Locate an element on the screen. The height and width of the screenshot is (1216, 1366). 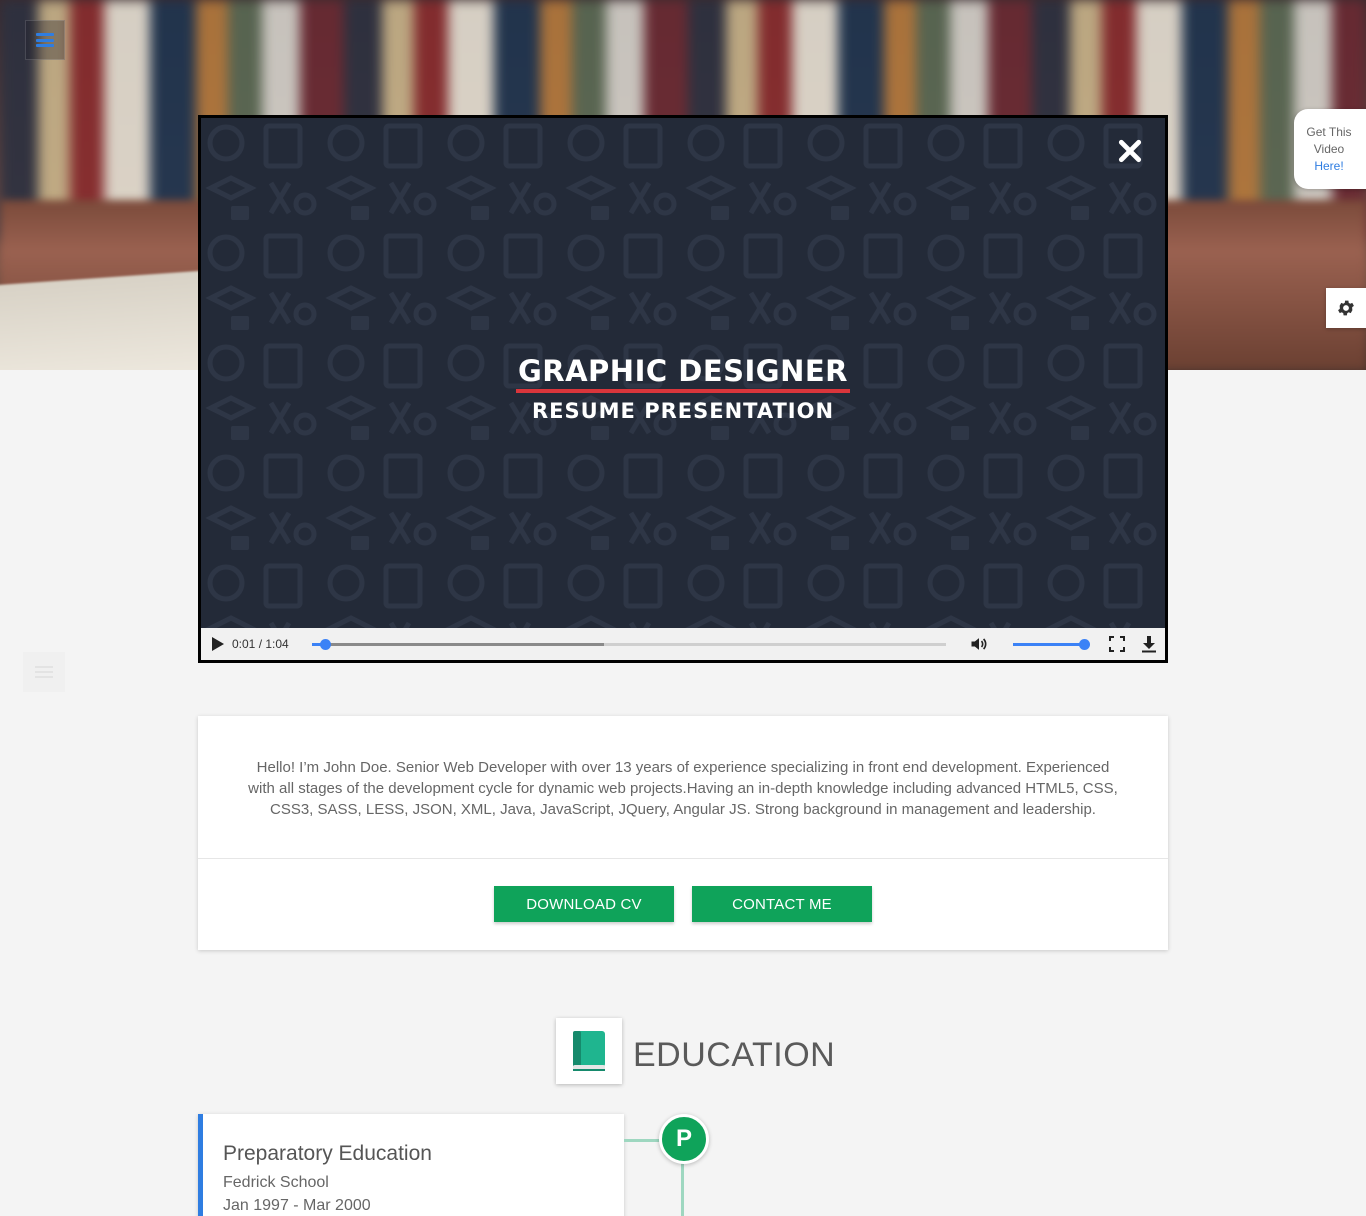
time-current: 0:01 is located at coordinates (244, 644).